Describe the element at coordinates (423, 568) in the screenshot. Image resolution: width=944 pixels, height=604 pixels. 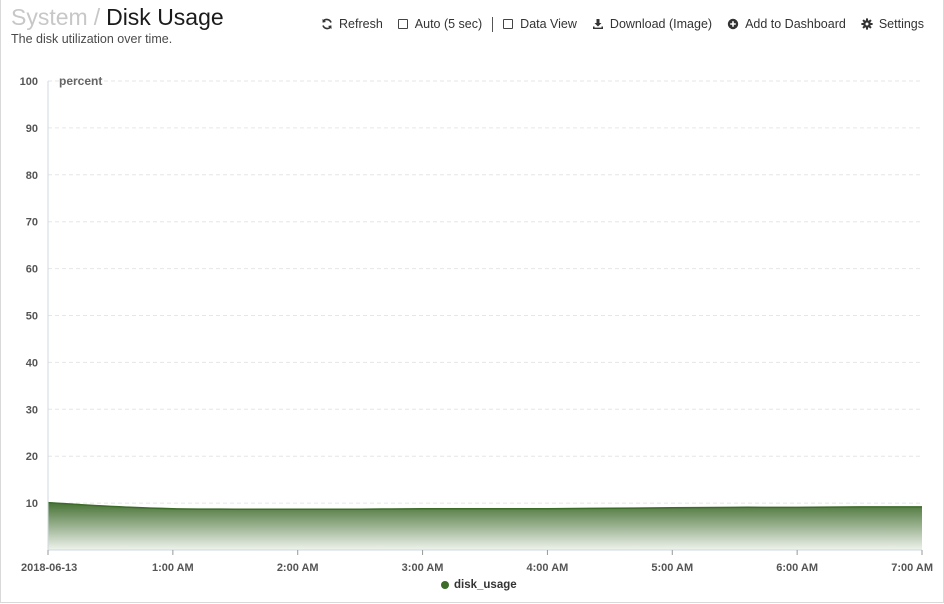
I see `x-tick-label: 3:00 AM` at that location.